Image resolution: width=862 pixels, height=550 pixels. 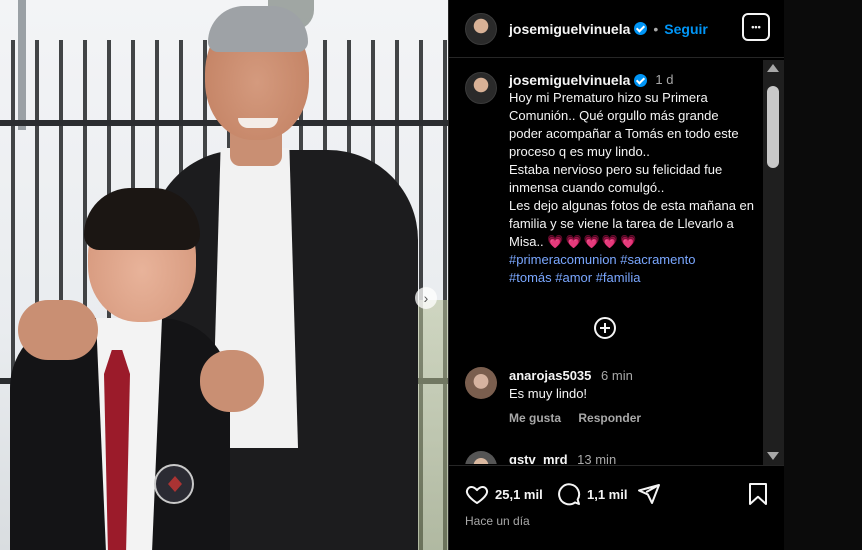 I want to click on scrollbar-thumb, so click(x=773, y=127).